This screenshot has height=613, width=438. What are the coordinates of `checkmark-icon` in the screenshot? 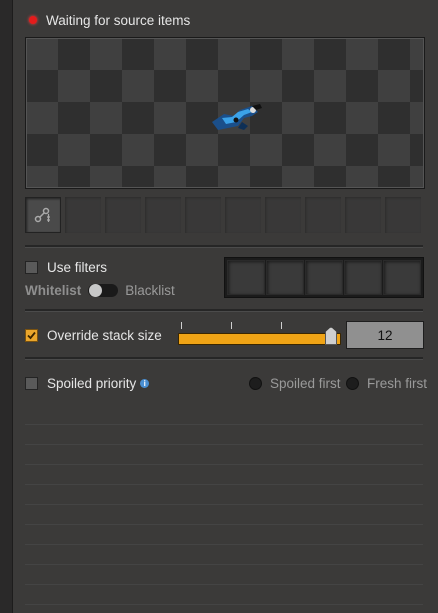 It's located at (31, 335).